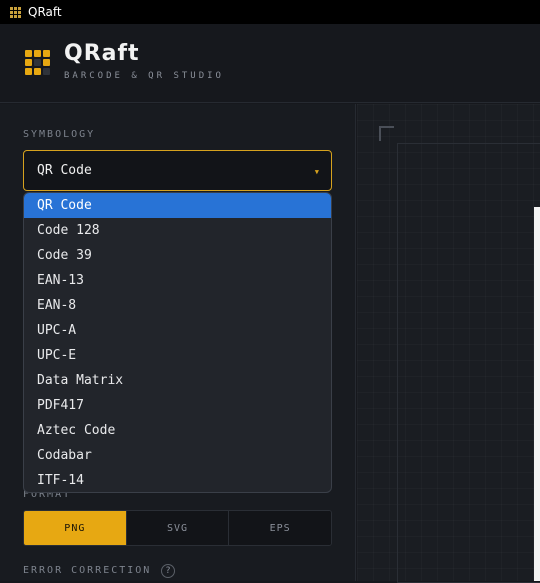 The image size is (540, 583). What do you see at coordinates (177, 380) in the screenshot?
I see `dropdown-option-data-matrix: Data Matrix` at bounding box center [177, 380].